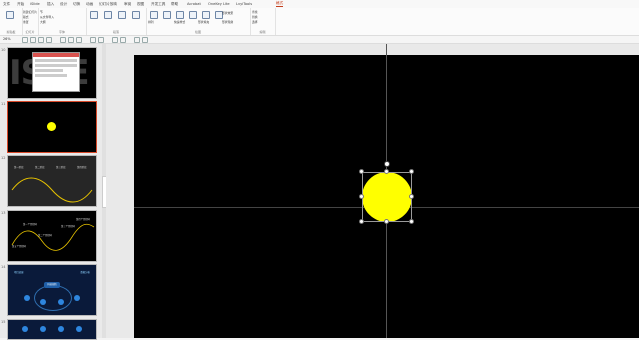  What do you see at coordinates (122, 15) in the screenshot?
I see `bullets-icon` at bounding box center [122, 15].